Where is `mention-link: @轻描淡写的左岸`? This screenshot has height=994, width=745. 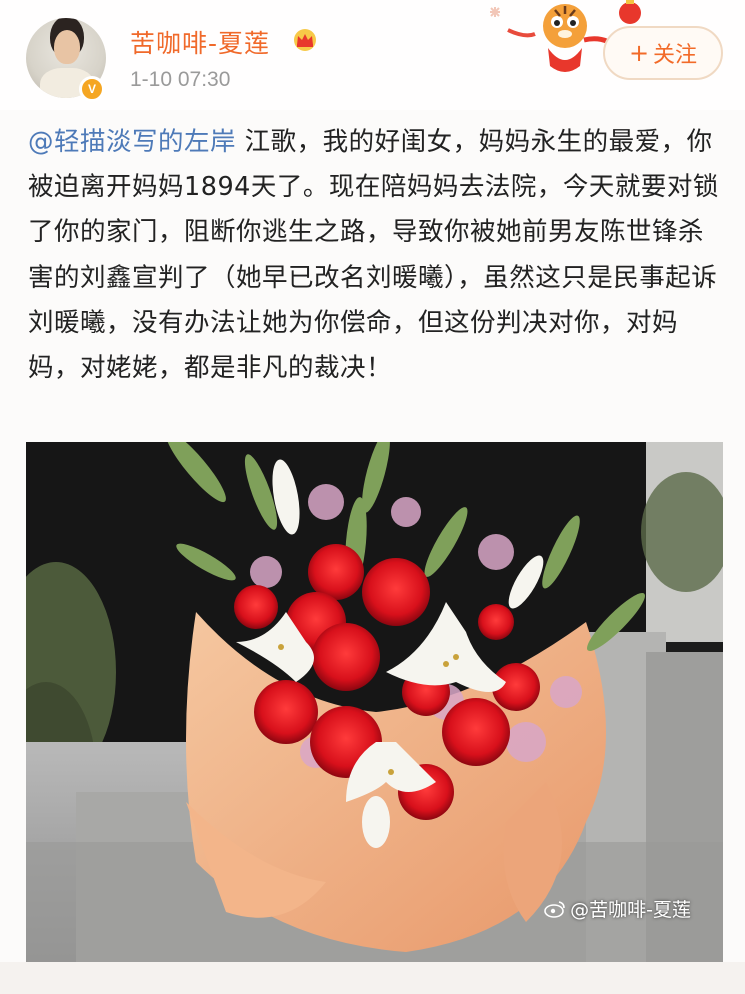
mention-link: @轻描淡写的左岸 is located at coordinates (132, 142).